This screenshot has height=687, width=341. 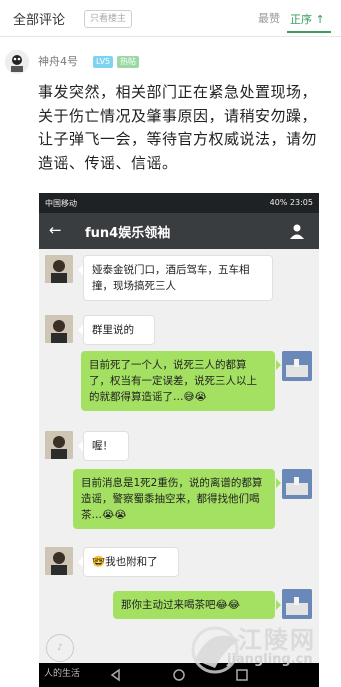 I want to click on stamp-icon: ♪, so click(x=60, y=648).